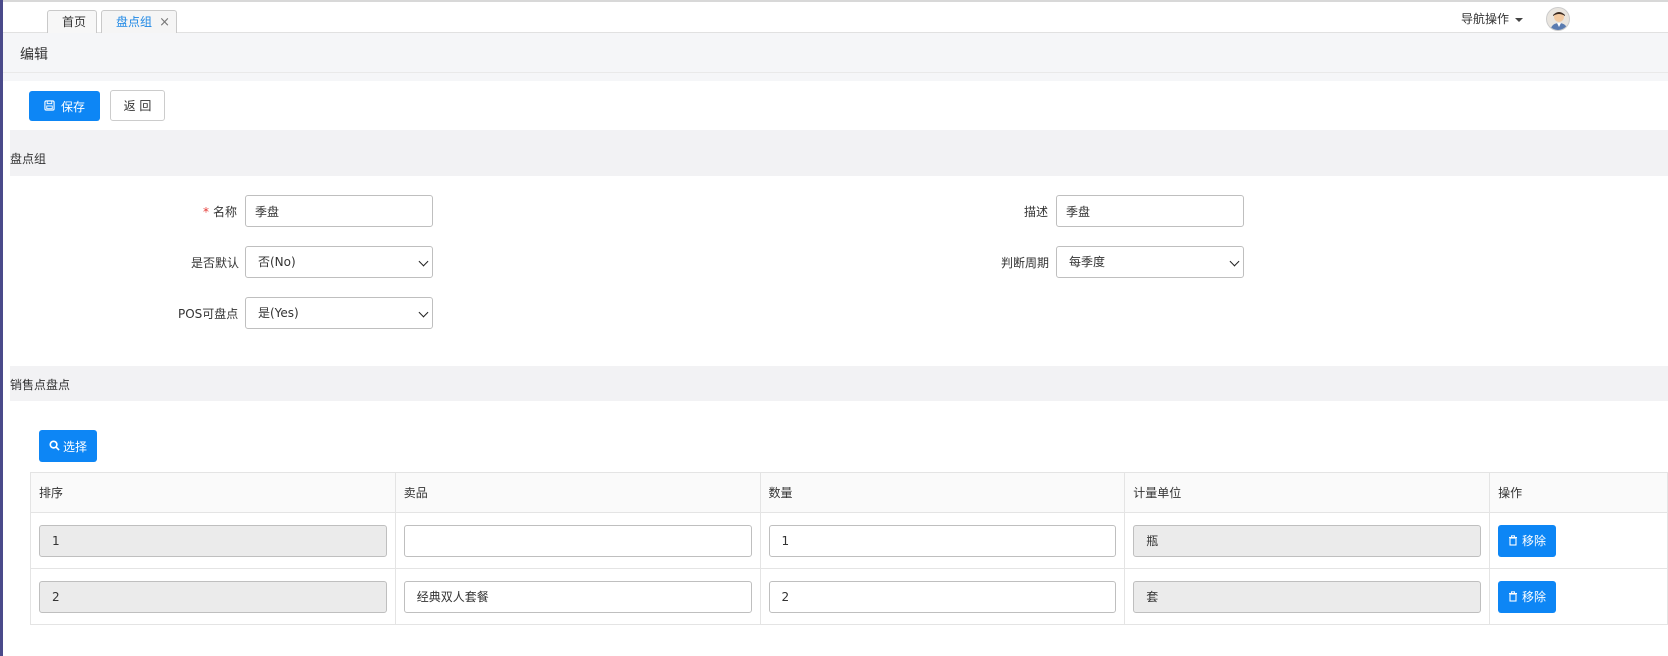  Describe the element at coordinates (1150, 211) in the screenshot. I see `description-input` at that location.